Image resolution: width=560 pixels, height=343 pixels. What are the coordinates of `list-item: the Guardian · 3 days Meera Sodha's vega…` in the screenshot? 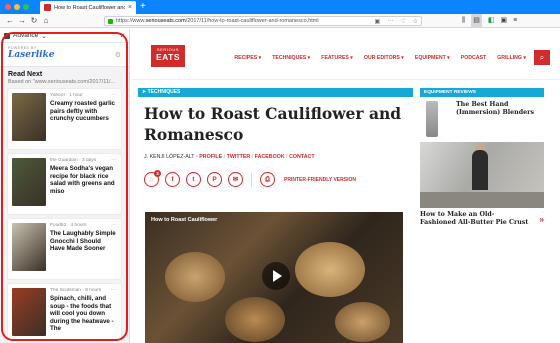 It's located at (64, 184).